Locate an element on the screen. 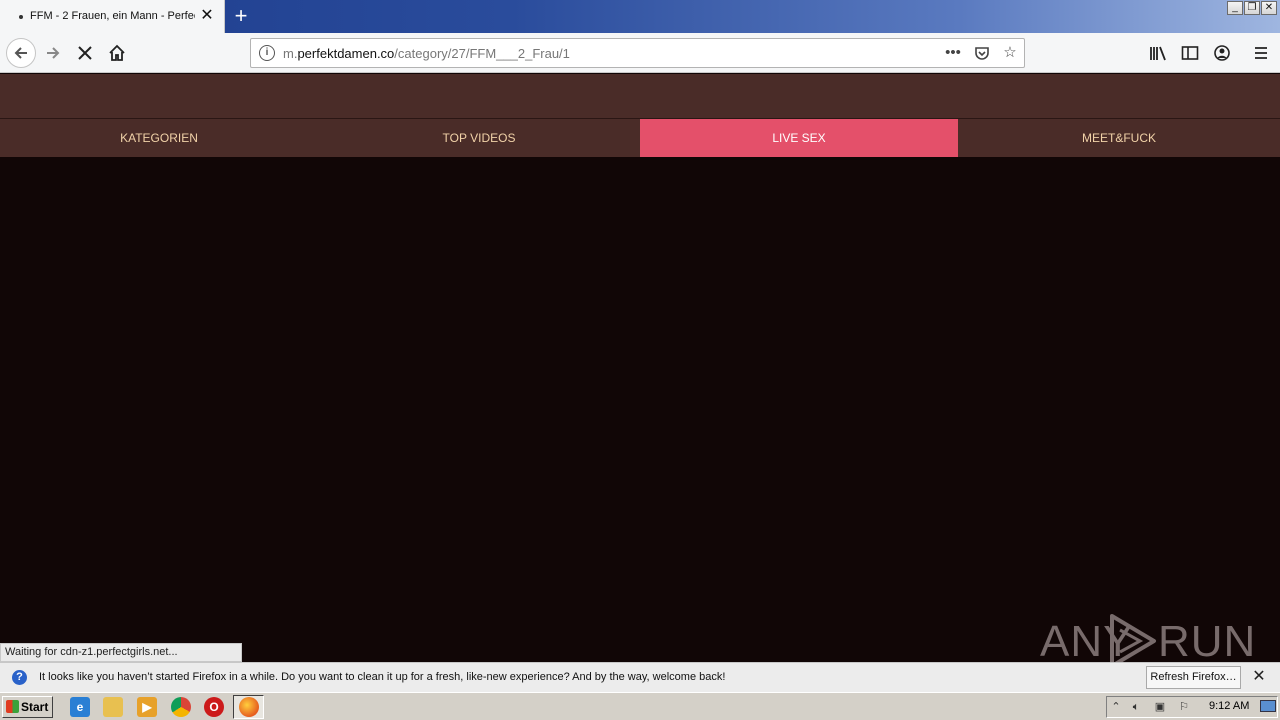  forward-button is located at coordinates (53, 53).